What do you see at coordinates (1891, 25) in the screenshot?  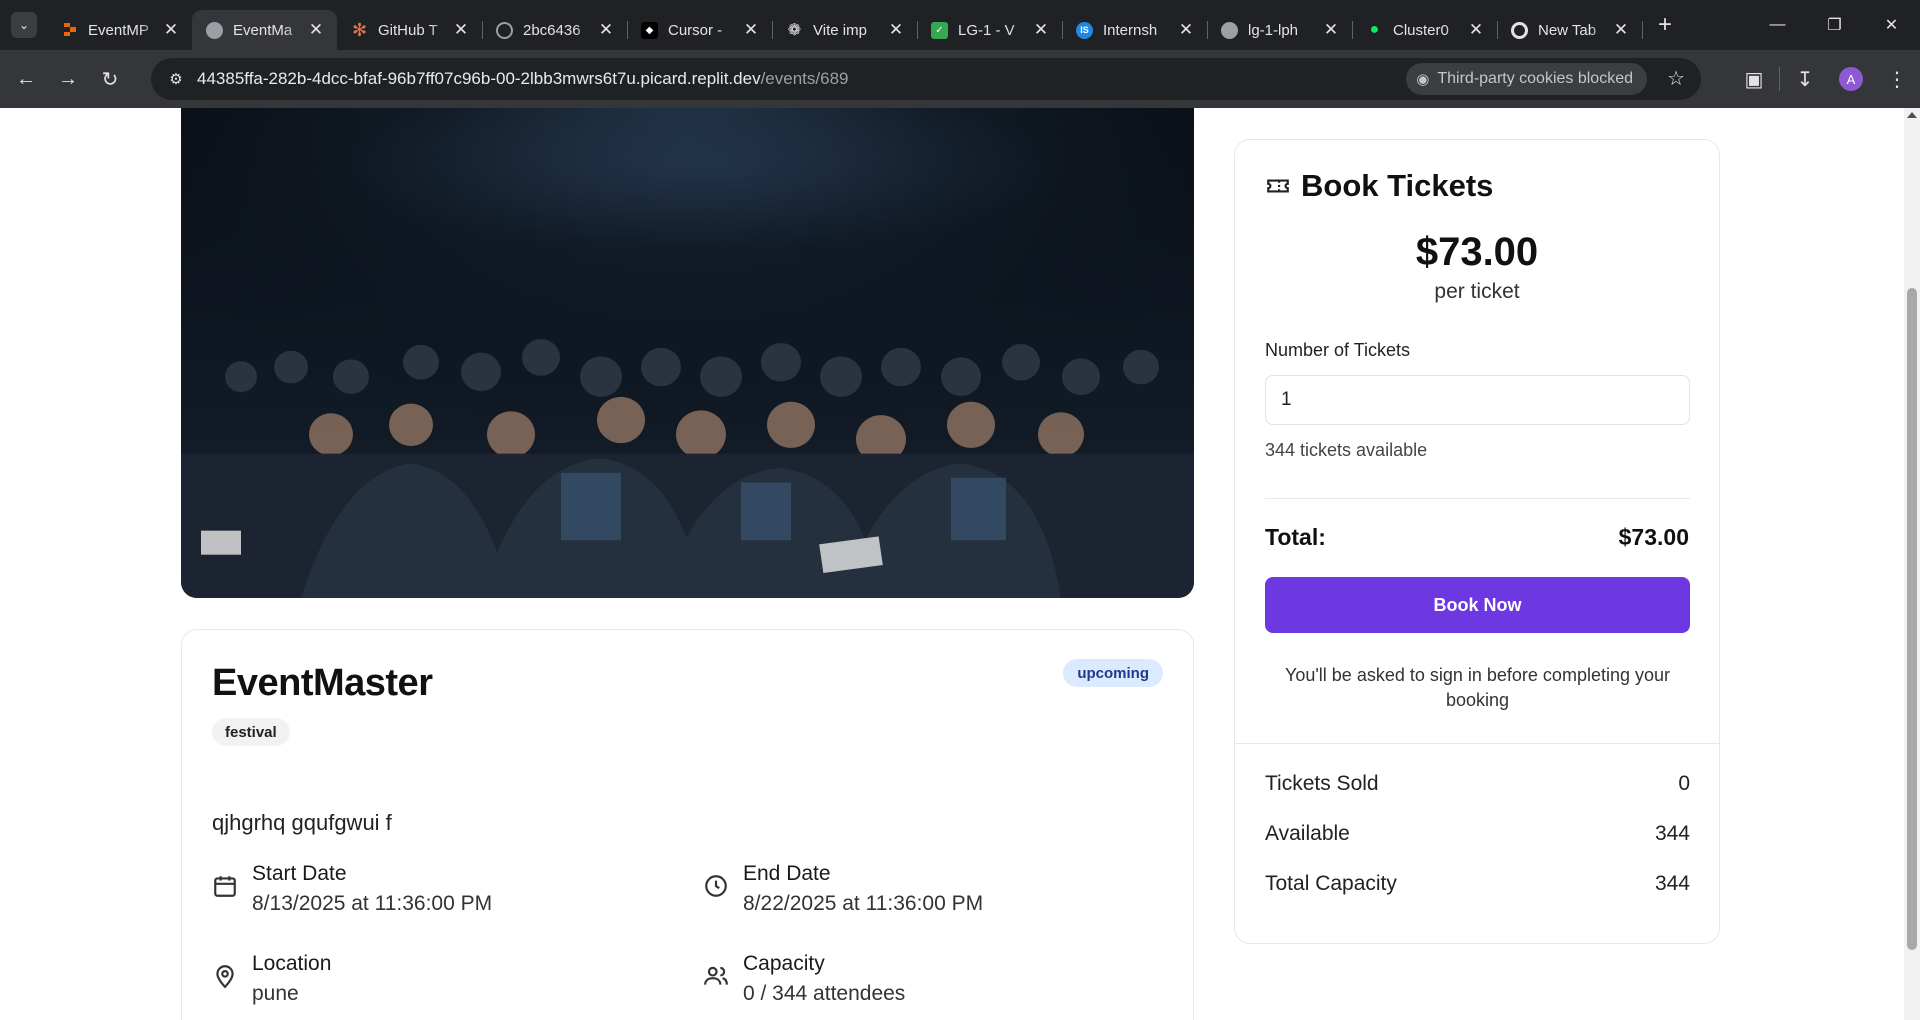 I see `close-window-icon: ✕` at bounding box center [1891, 25].